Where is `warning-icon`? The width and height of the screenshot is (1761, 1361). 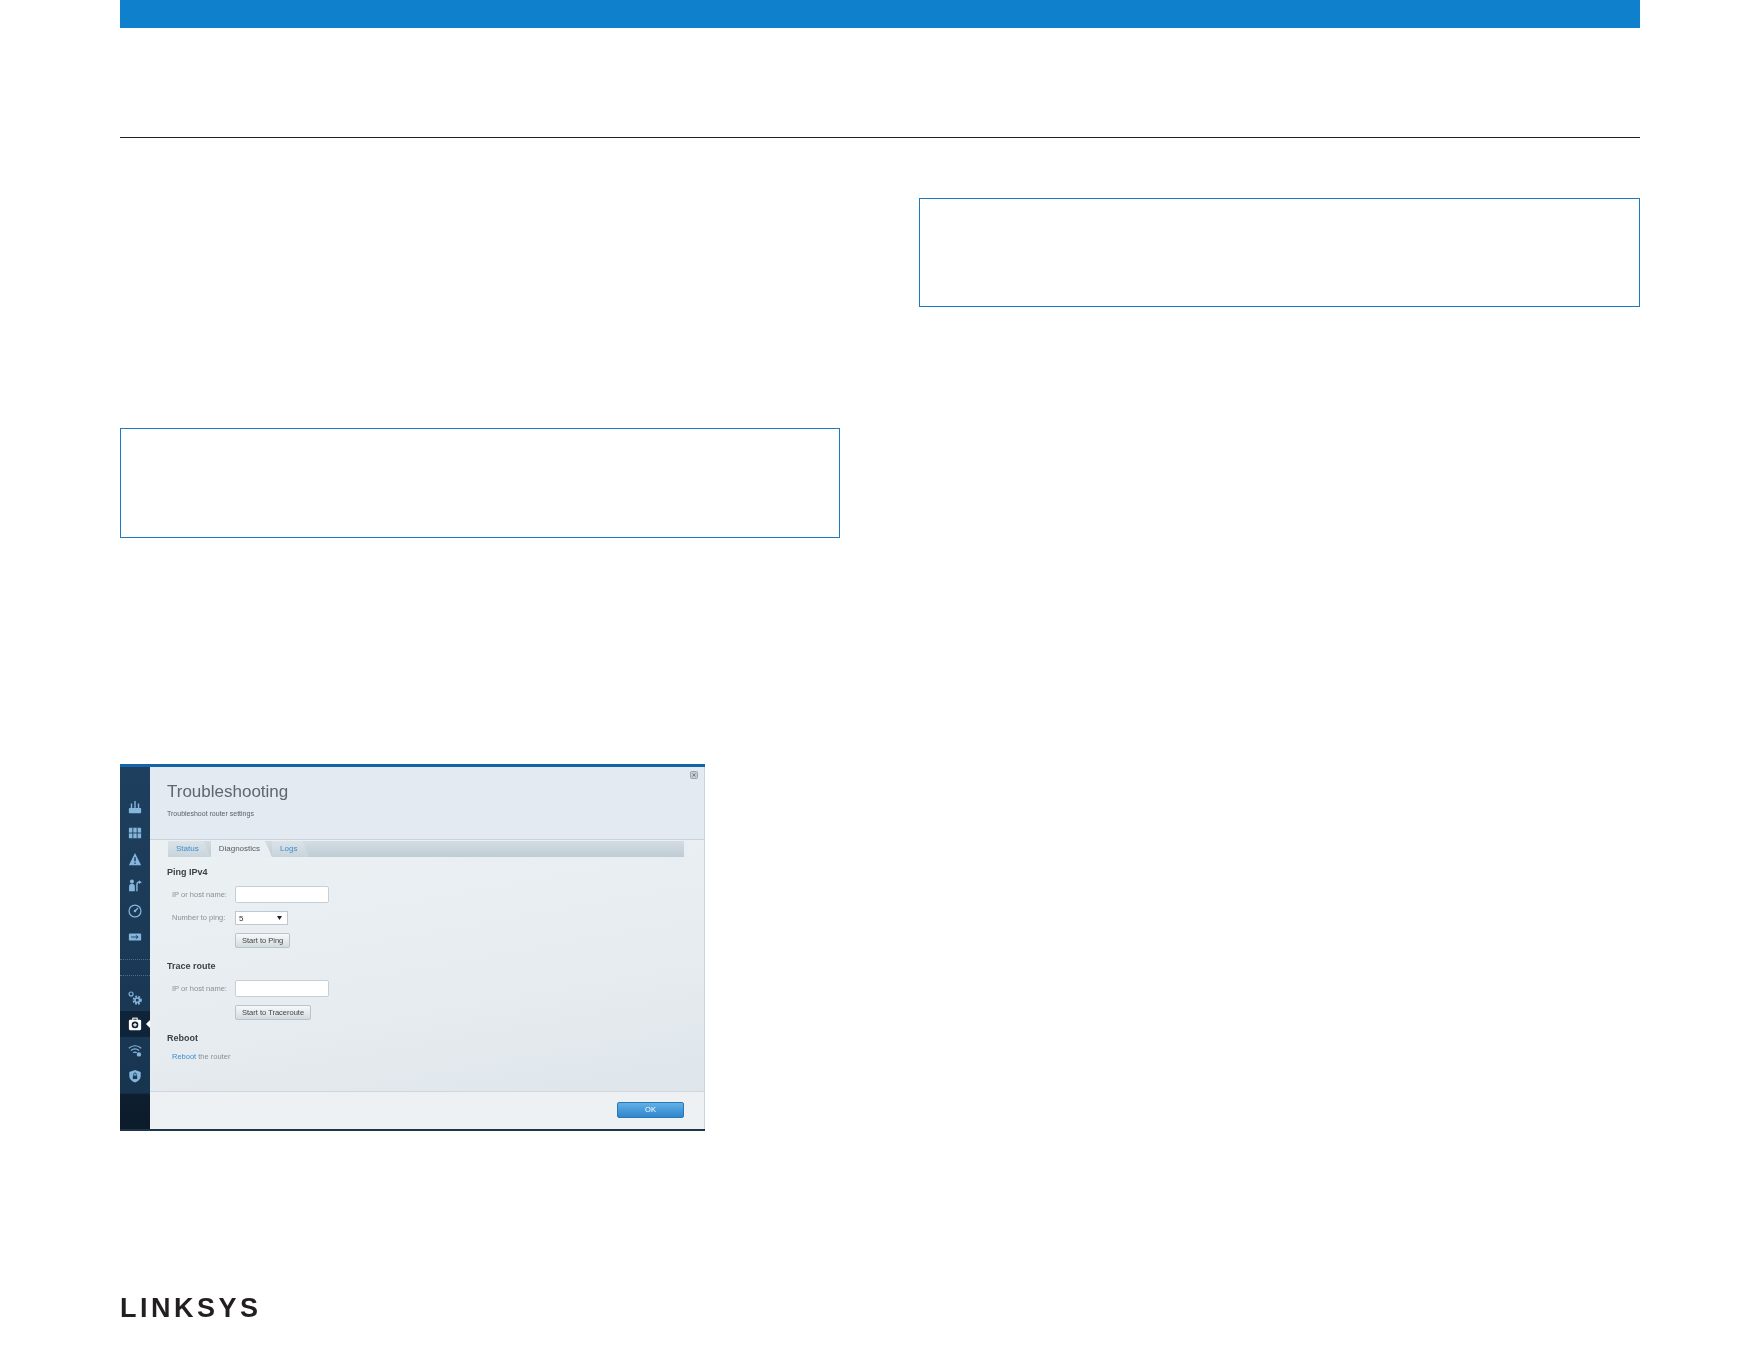 warning-icon is located at coordinates (135, 859).